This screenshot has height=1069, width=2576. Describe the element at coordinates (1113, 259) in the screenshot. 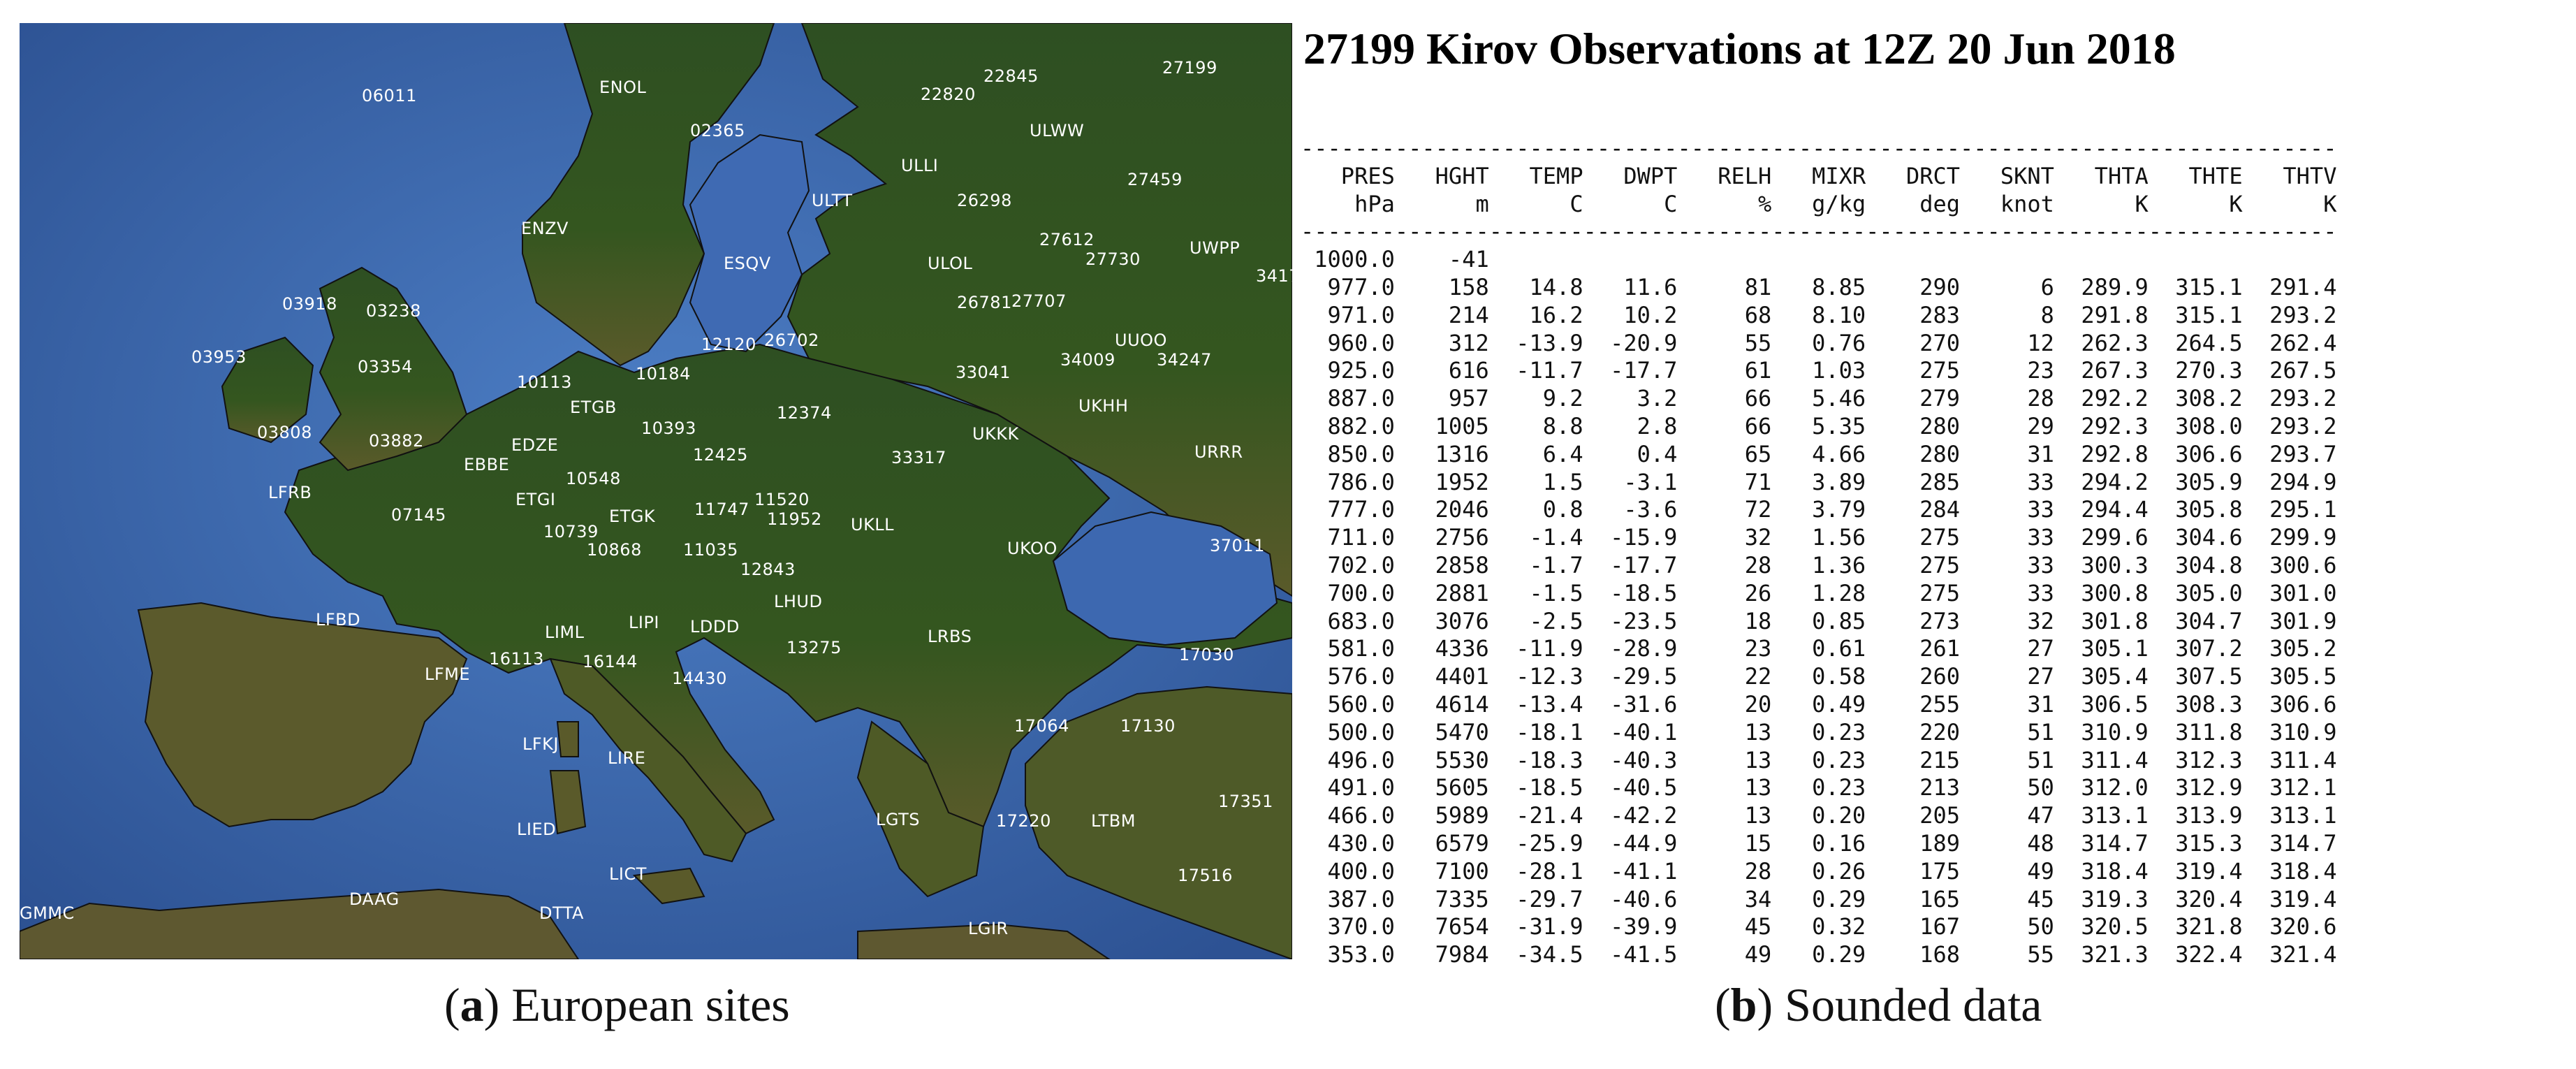

I see `site-label: 27730` at that location.